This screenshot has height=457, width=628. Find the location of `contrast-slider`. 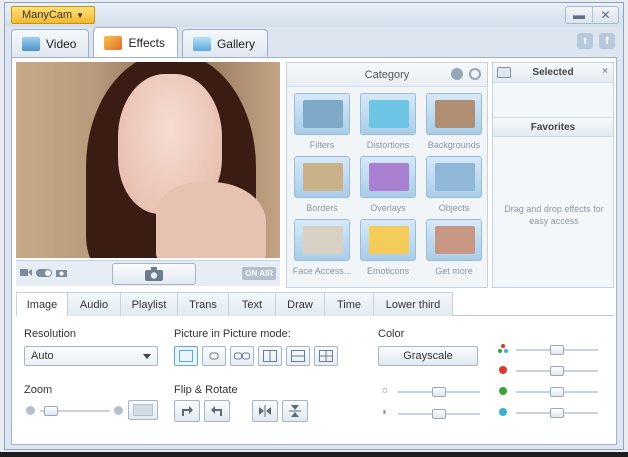

contrast-slider is located at coordinates (439, 414).